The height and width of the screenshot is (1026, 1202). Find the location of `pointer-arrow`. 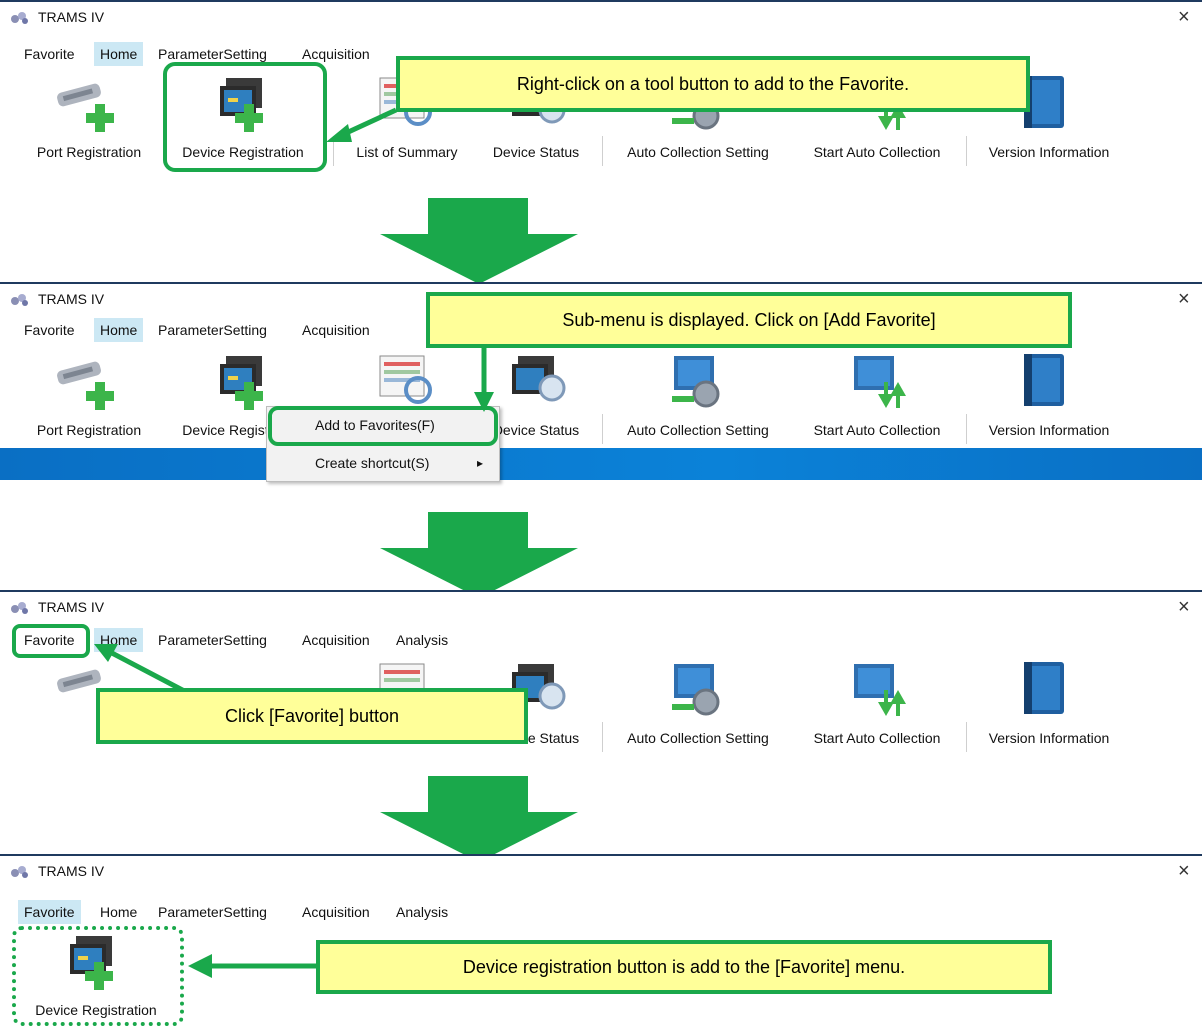

pointer-arrow is located at coordinates (362, 124).